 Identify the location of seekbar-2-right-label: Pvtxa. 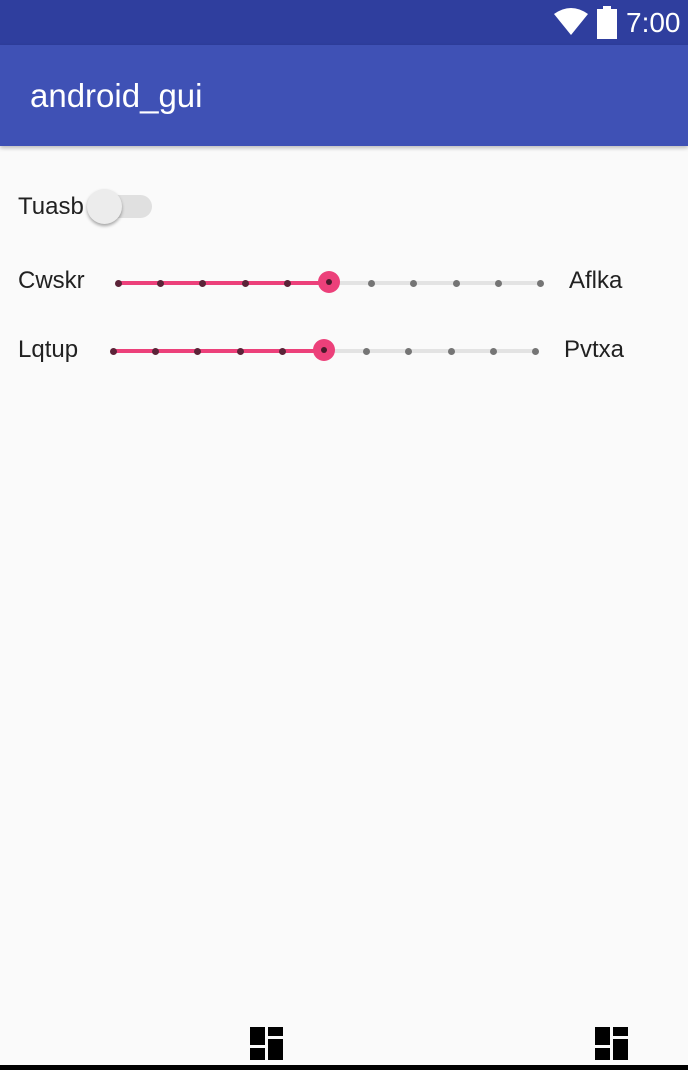
(594, 349).